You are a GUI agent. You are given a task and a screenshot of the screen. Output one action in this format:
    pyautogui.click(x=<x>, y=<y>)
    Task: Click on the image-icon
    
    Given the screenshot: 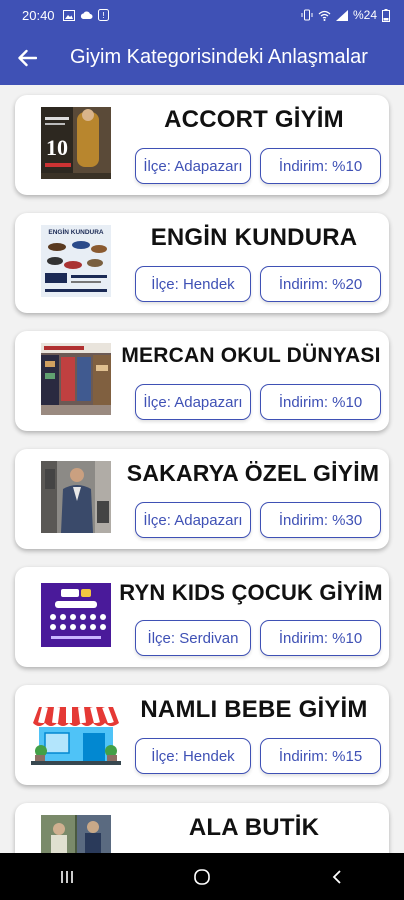 What is the action you would take?
    pyautogui.click(x=68, y=15)
    